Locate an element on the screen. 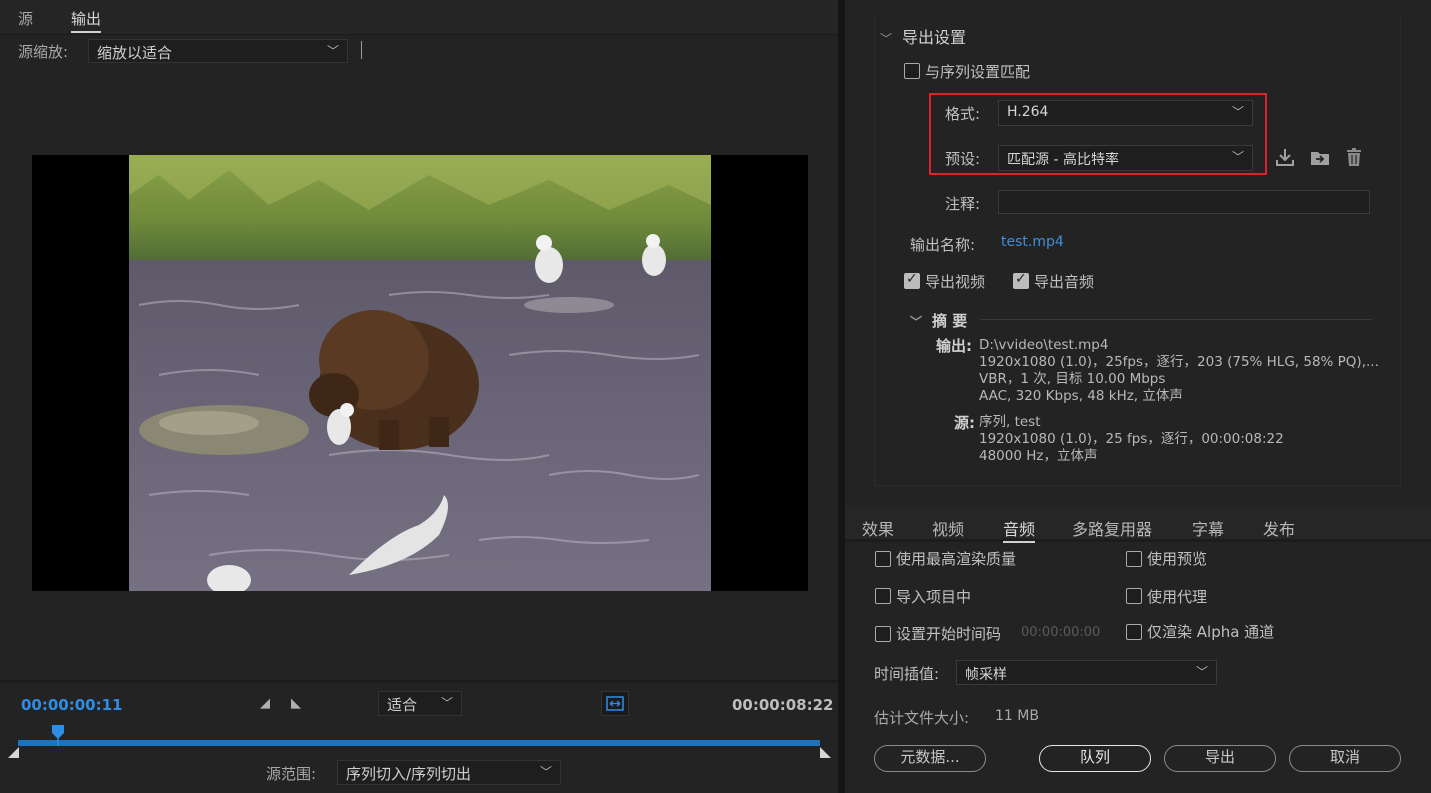 This screenshot has width=1431, height=793. format-dropdown: H.264 ﹀ is located at coordinates (1125, 113).